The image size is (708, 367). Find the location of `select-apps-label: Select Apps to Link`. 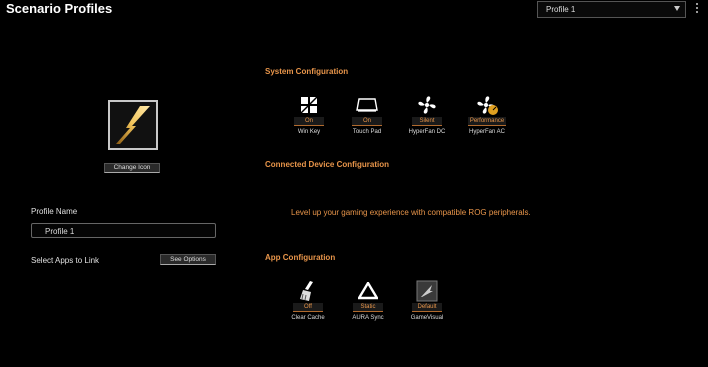

select-apps-label: Select Apps to Link is located at coordinates (65, 260).